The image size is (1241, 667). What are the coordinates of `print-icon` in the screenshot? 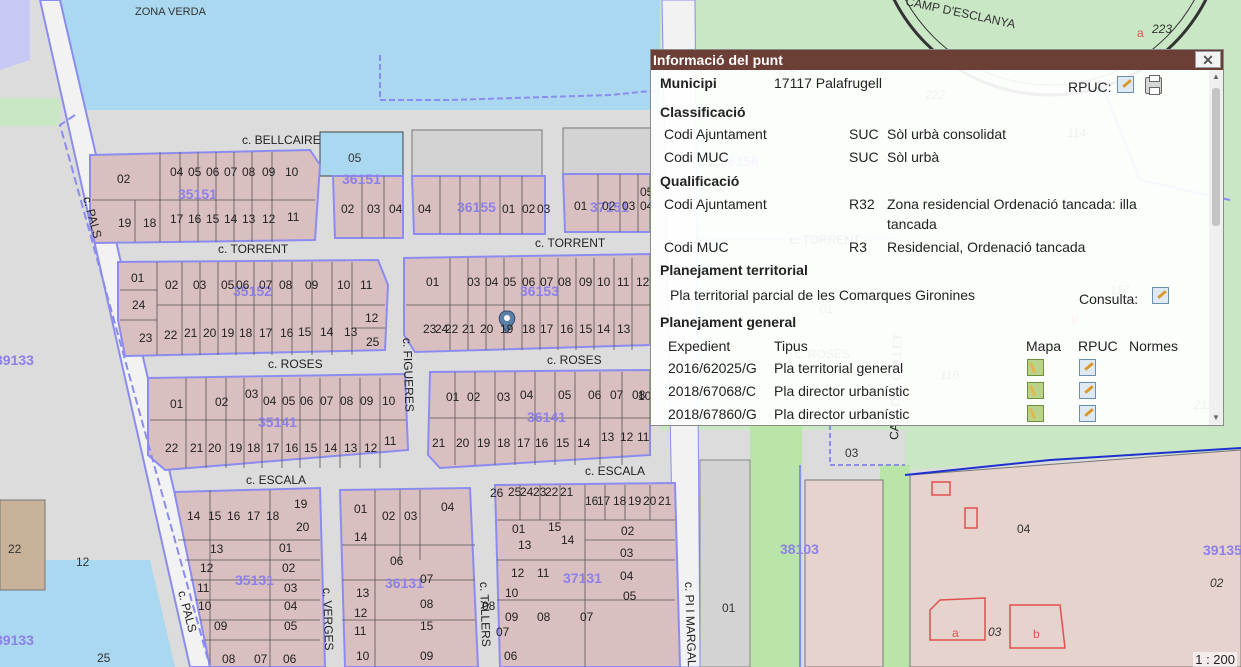 It's located at (1153, 85).